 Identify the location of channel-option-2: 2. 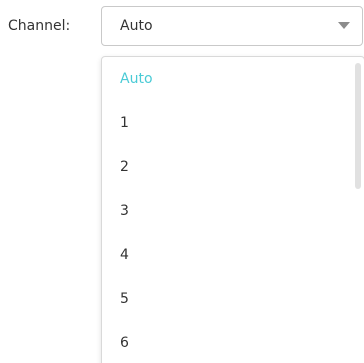
(227, 169).